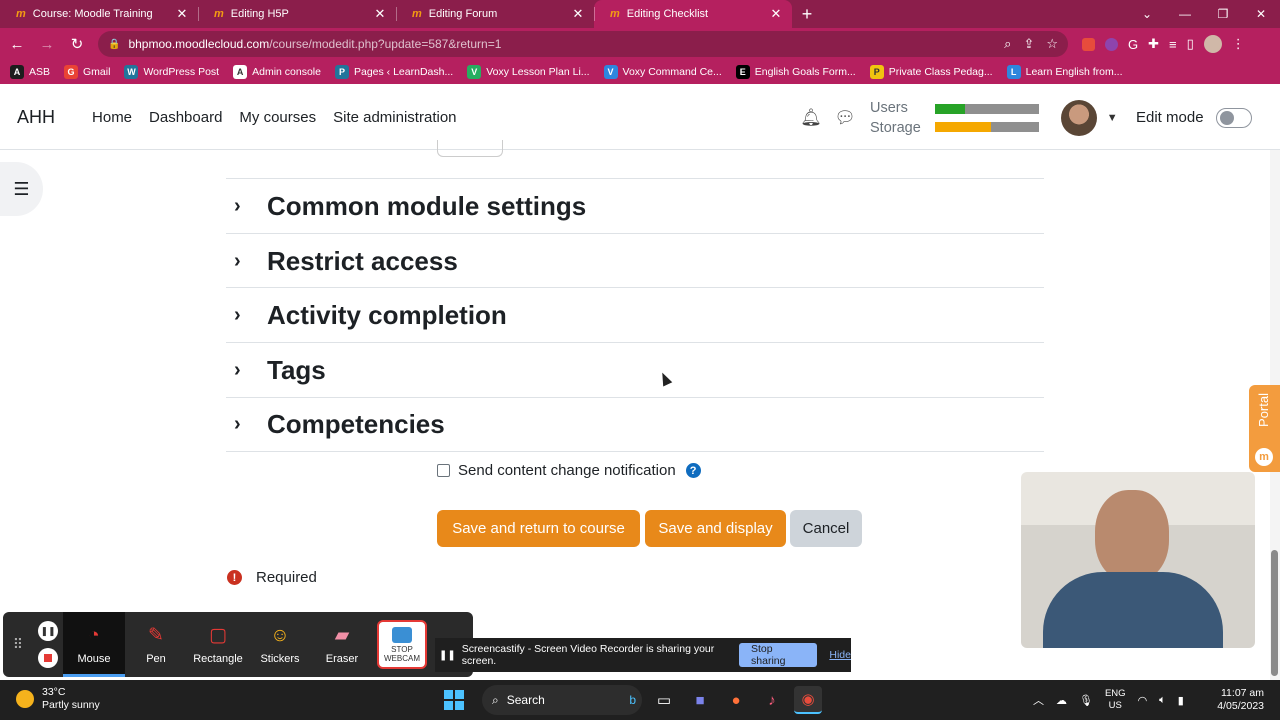 The width and height of the screenshot is (1280, 720). Describe the element at coordinates (36, 117) in the screenshot. I see `site-brand: AHH` at that location.